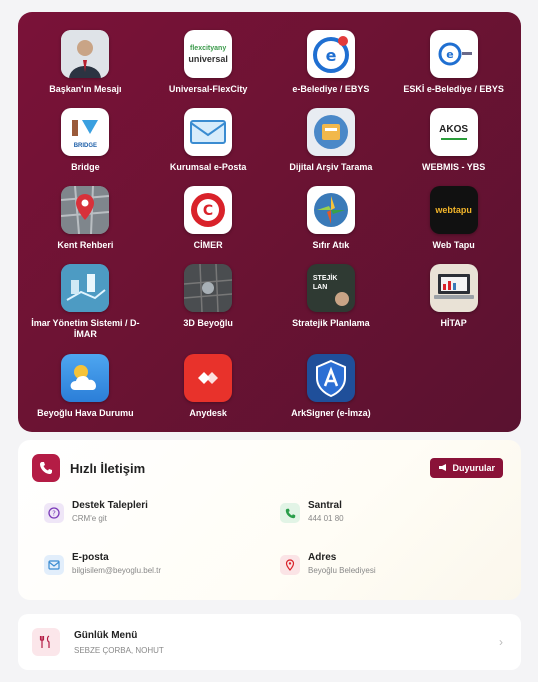 The image size is (538, 682). What do you see at coordinates (90, 557) in the screenshot?
I see `contact-title: E-posta` at bounding box center [90, 557].